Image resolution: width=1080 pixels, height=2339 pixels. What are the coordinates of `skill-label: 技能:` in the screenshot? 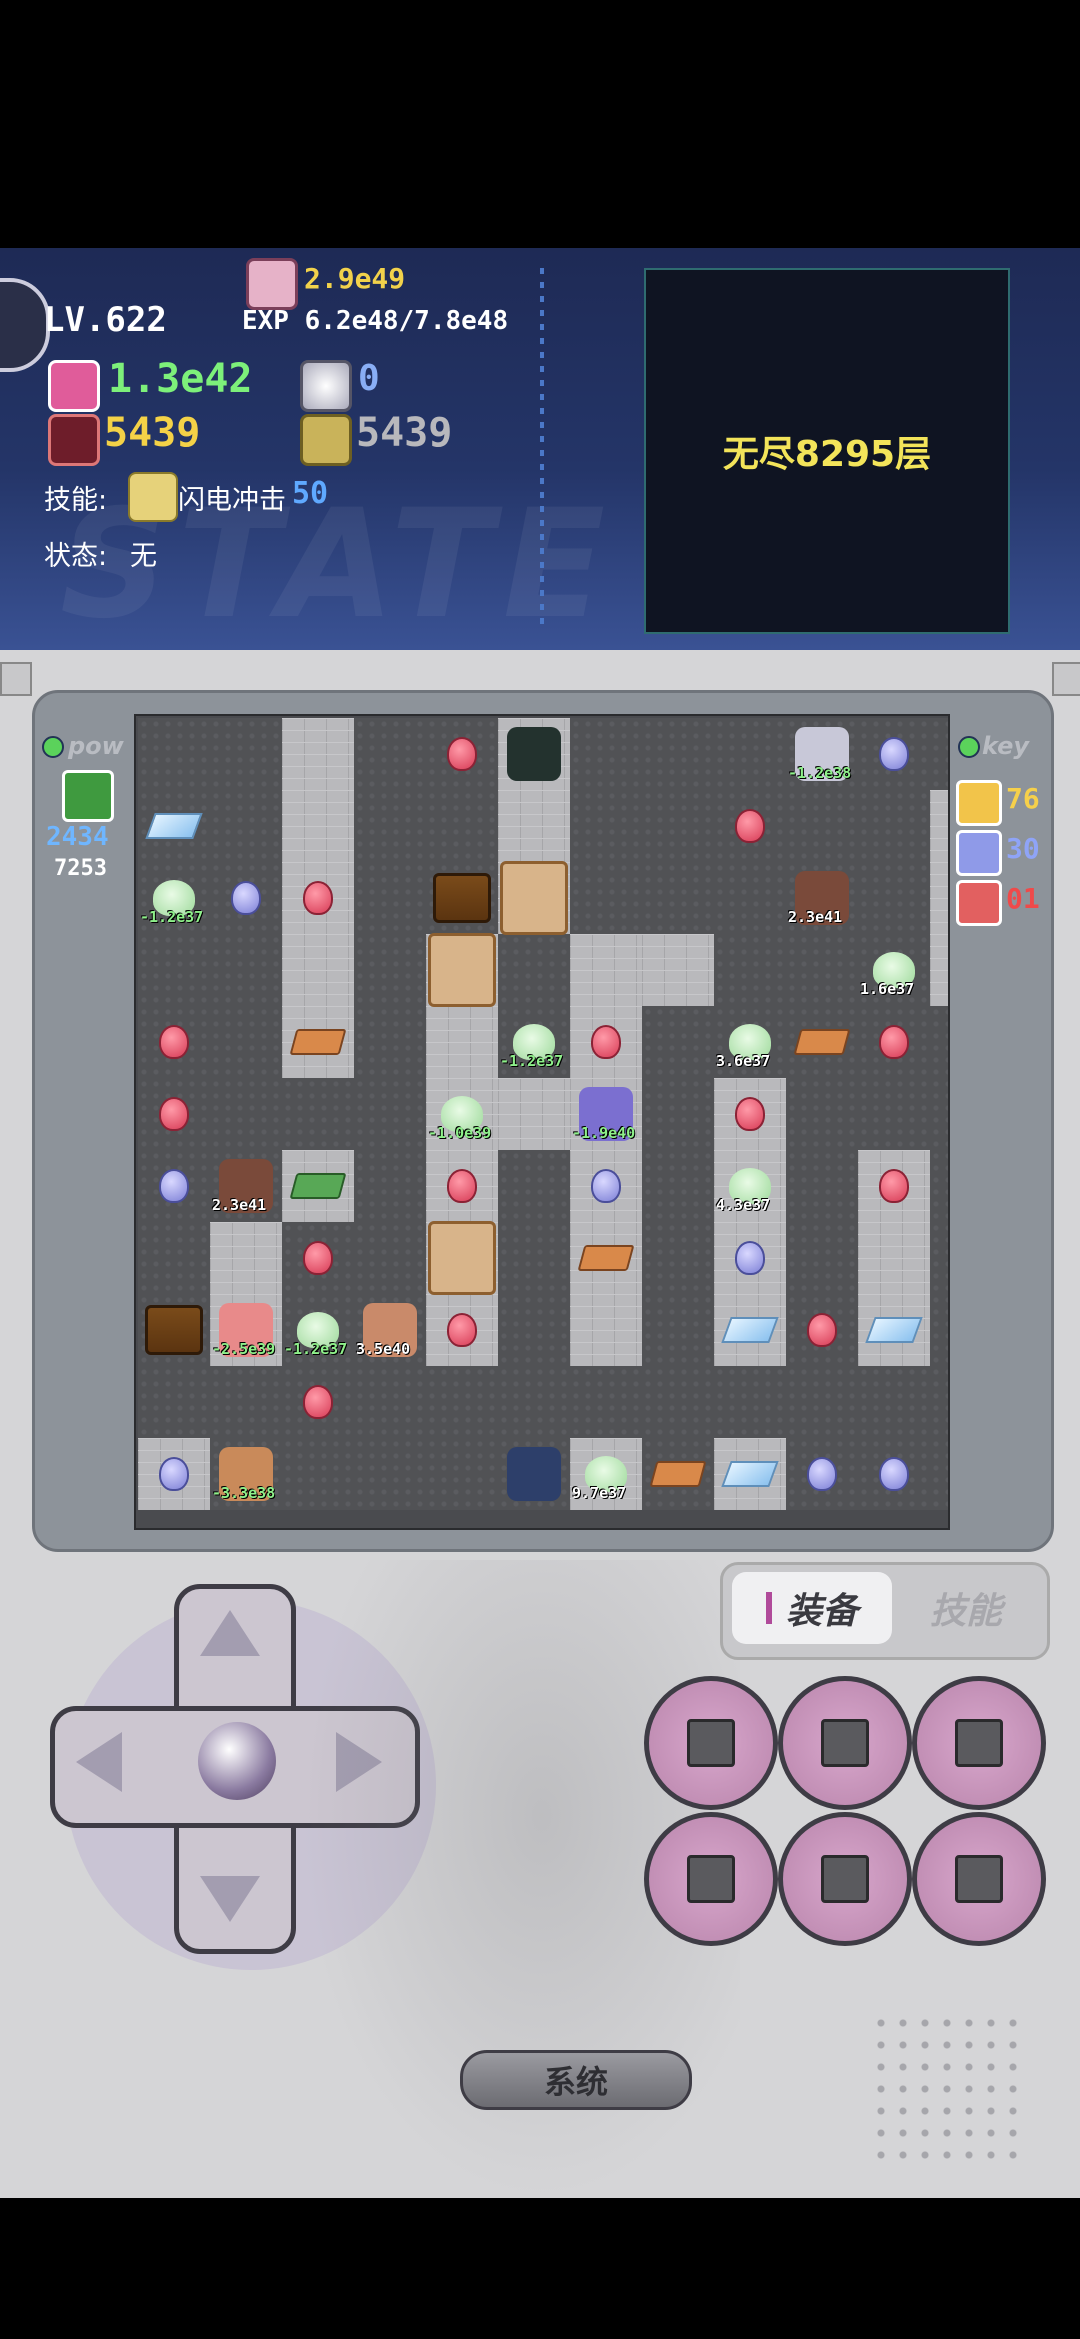 It's located at (76, 500).